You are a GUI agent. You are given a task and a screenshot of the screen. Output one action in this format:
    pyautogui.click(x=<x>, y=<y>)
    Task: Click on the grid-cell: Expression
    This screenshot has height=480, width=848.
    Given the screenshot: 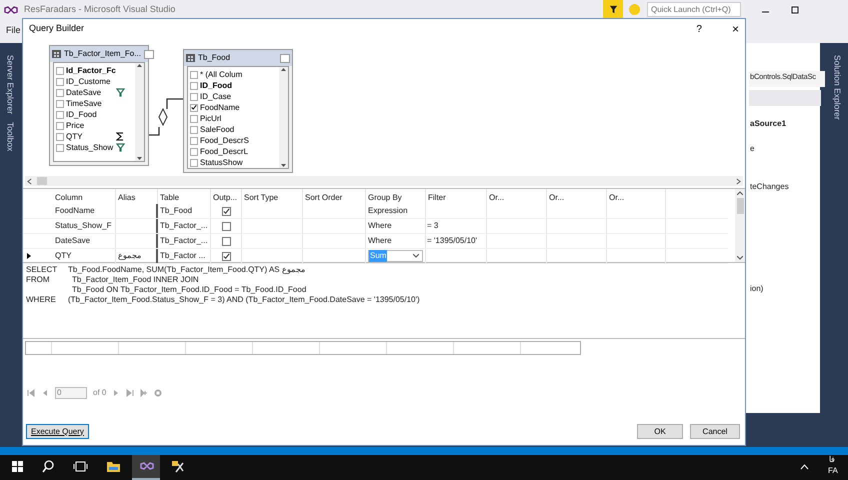 What is the action you would take?
    pyautogui.click(x=388, y=211)
    